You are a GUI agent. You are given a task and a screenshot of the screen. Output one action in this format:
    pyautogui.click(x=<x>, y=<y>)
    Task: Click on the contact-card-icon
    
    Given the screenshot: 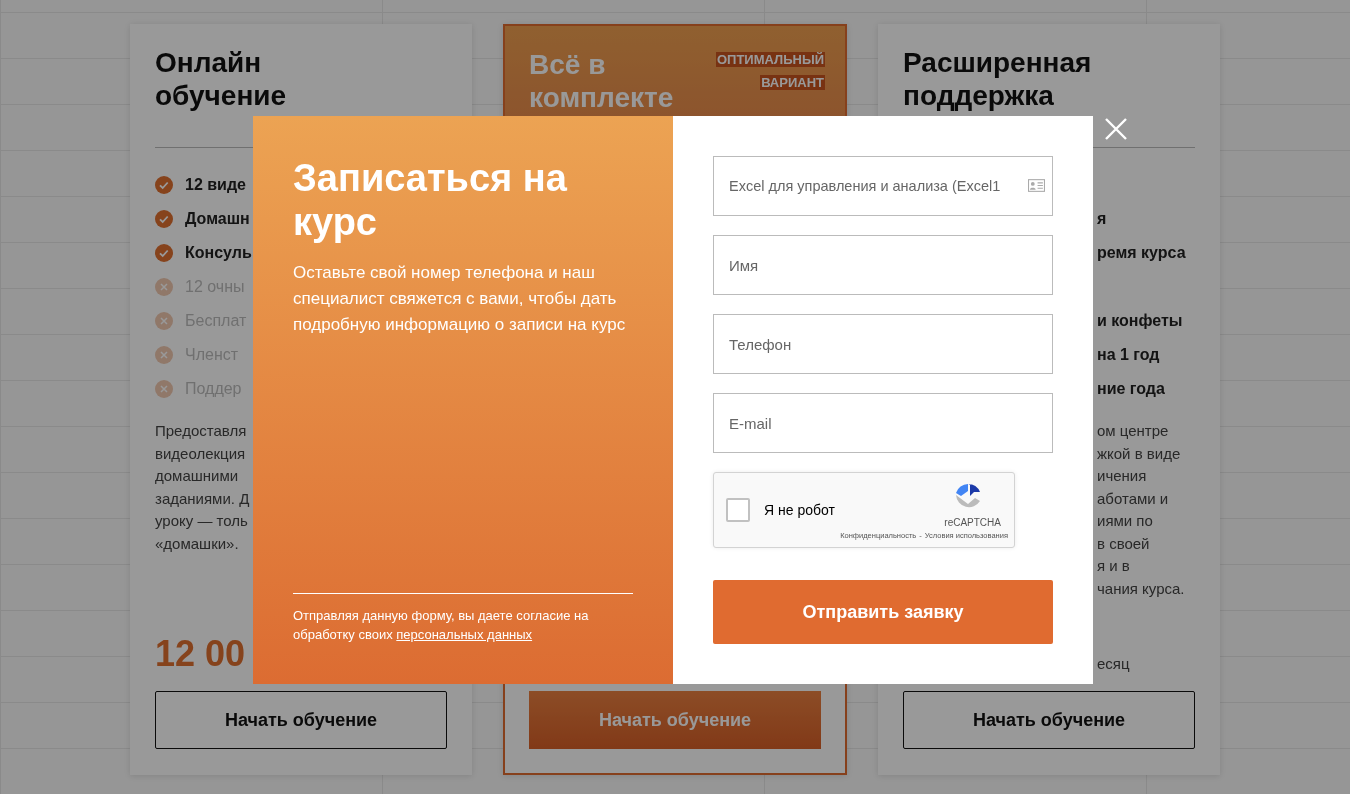 What is the action you would take?
    pyautogui.click(x=1036, y=185)
    